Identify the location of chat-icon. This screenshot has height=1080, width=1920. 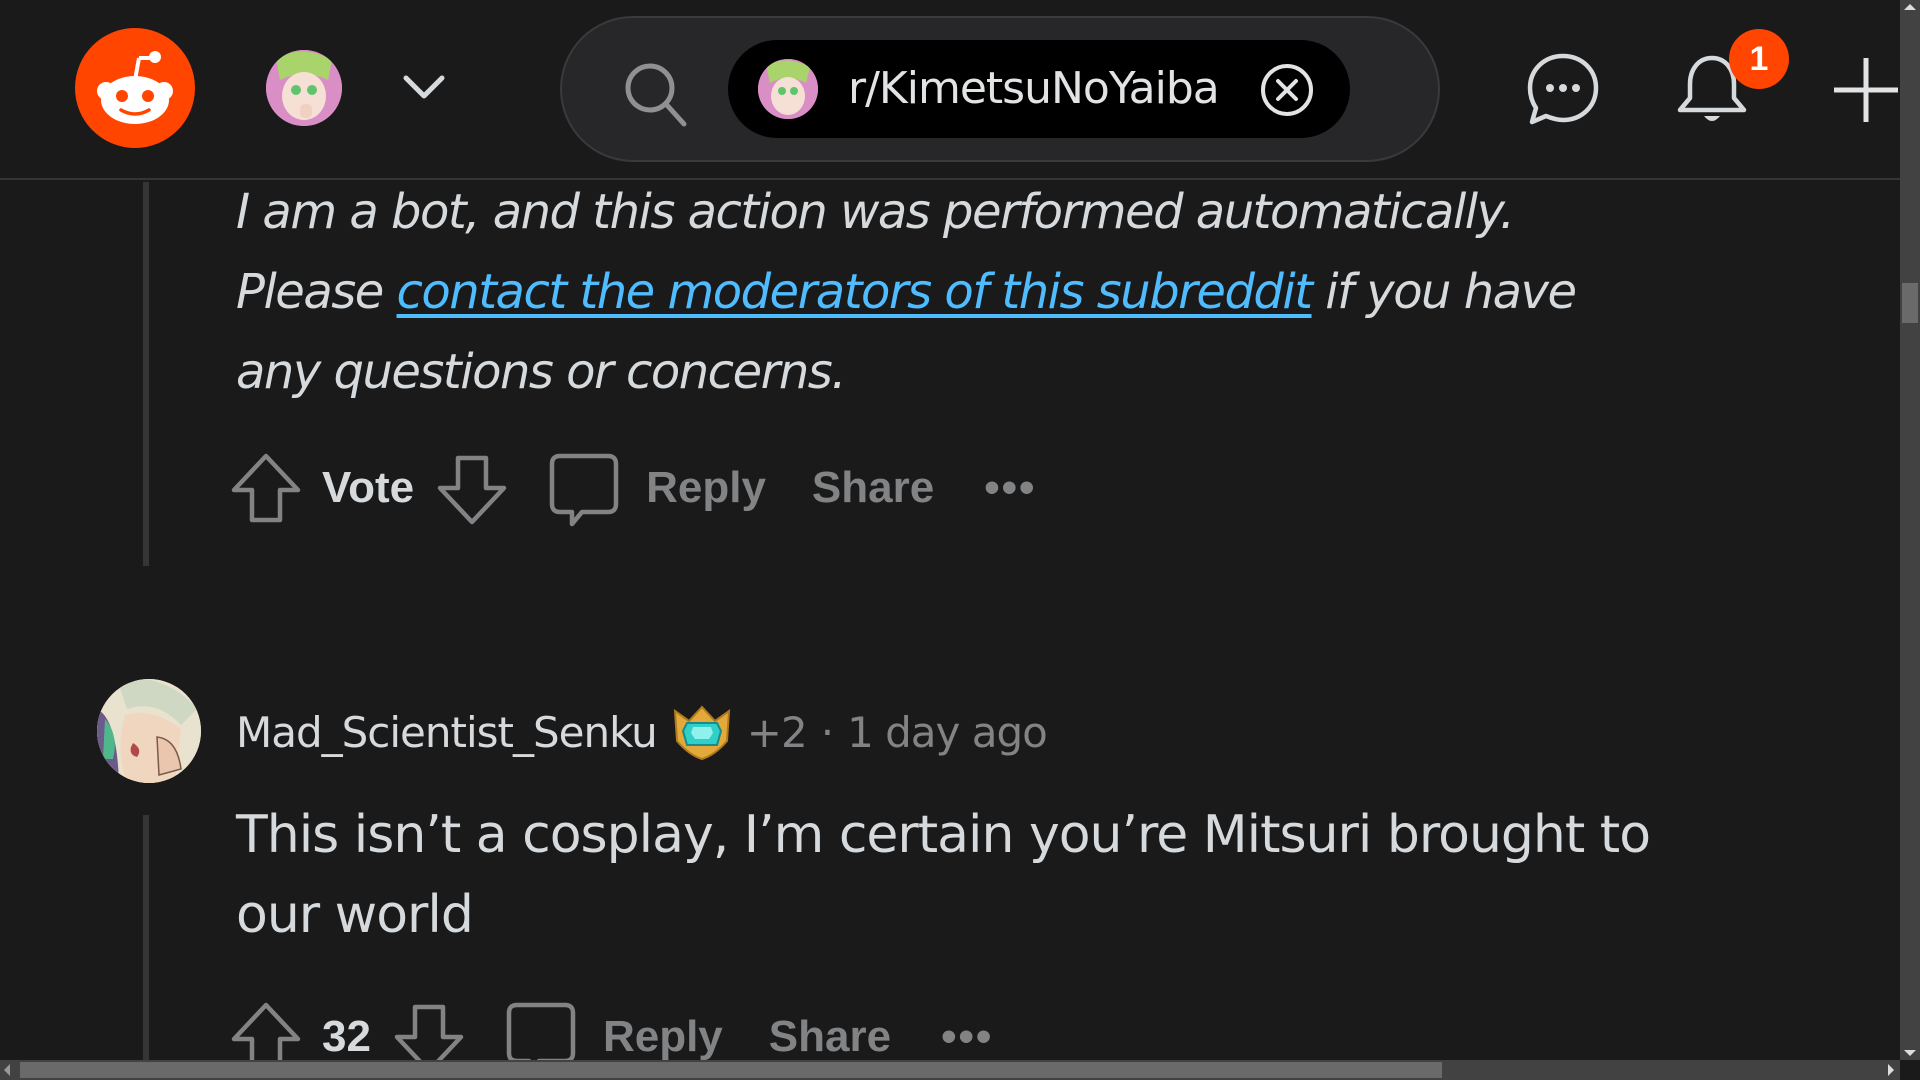
(1563, 89).